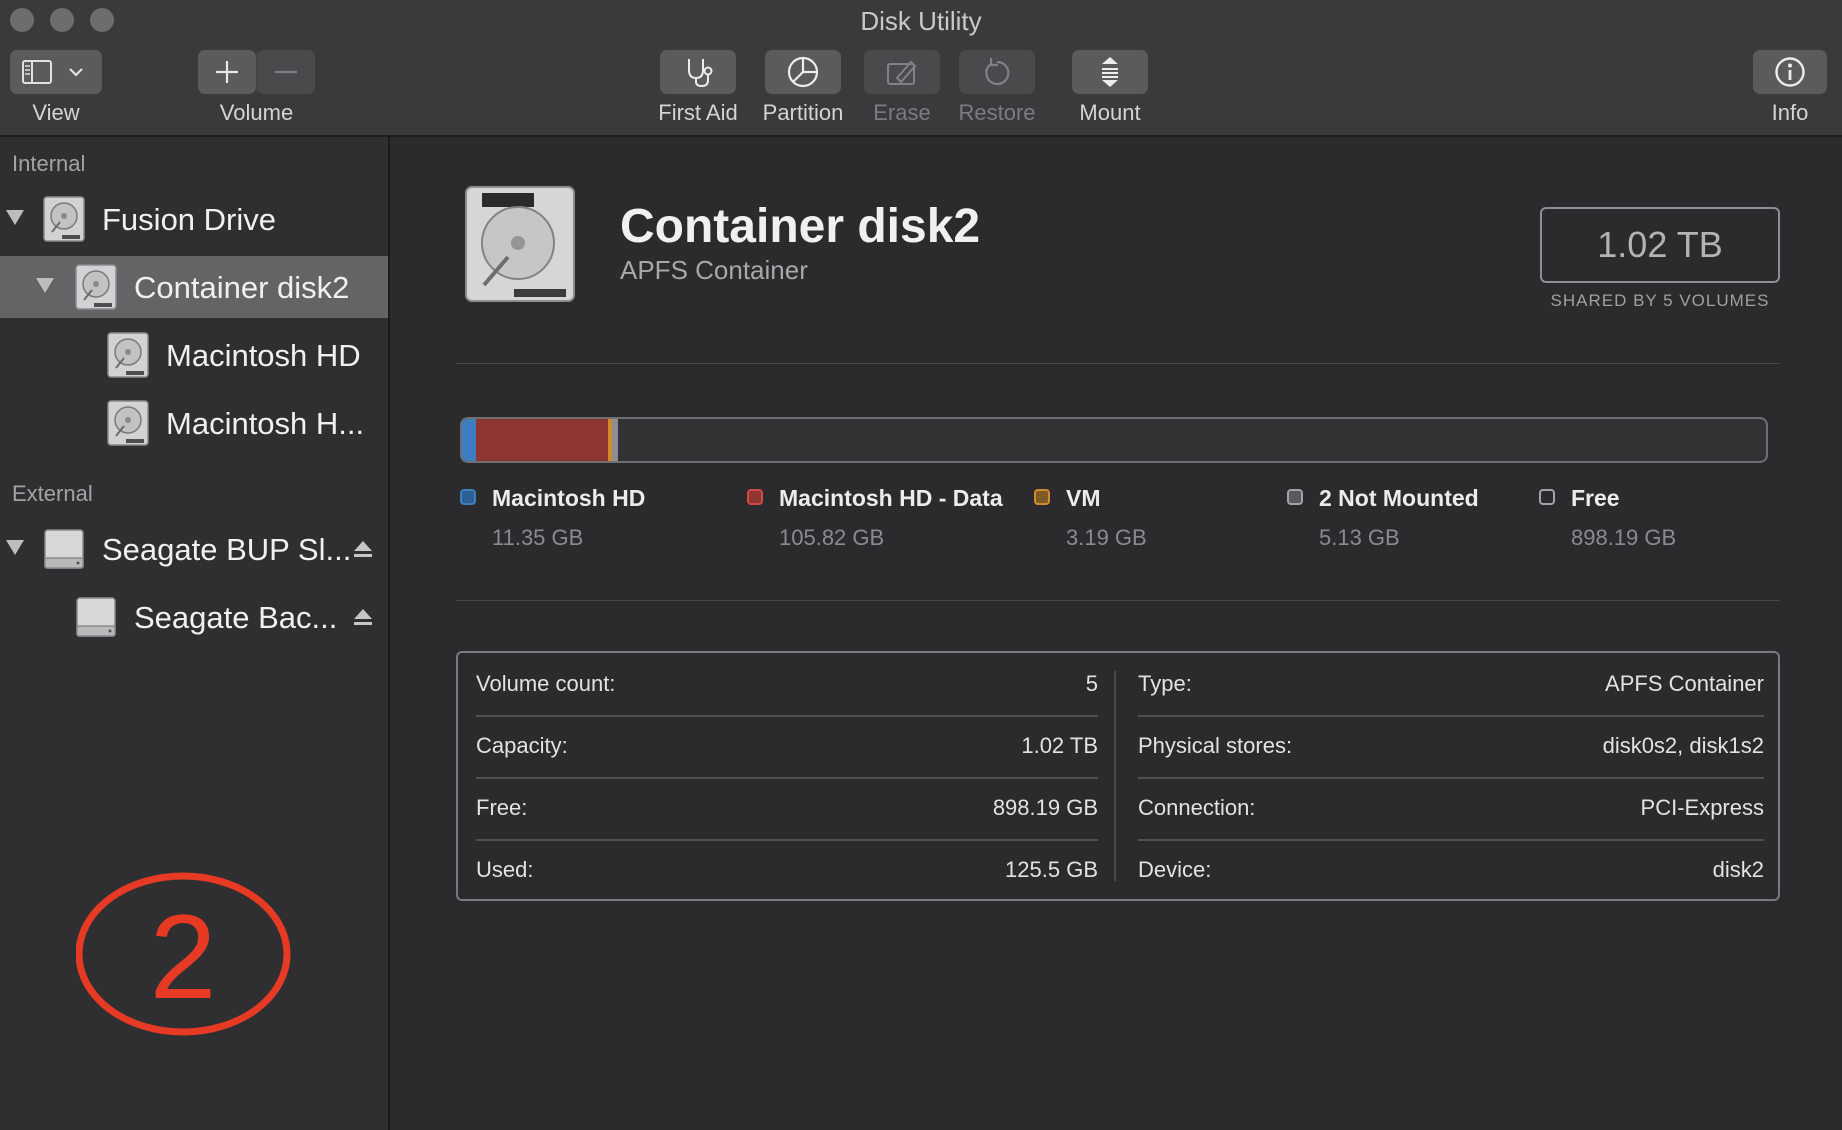  I want to click on legend-value: 105.82 GB, so click(832, 537).